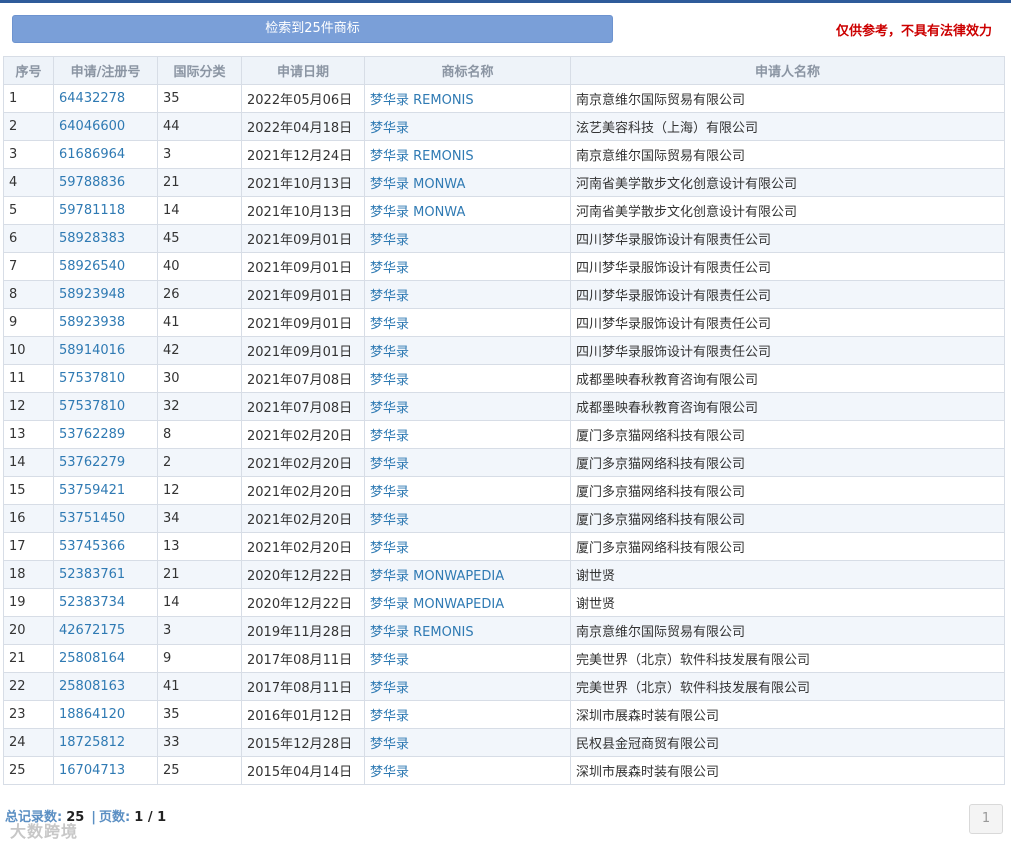  I want to click on table-row: 24 18725812 33 2015年12月28日 梦华录 民权县金冠商贸有限公司, so click(504, 742).